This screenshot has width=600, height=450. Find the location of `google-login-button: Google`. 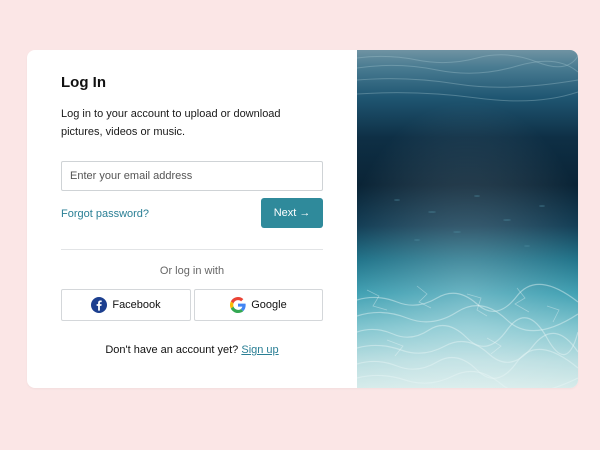

google-login-button: Google is located at coordinates (258, 305).